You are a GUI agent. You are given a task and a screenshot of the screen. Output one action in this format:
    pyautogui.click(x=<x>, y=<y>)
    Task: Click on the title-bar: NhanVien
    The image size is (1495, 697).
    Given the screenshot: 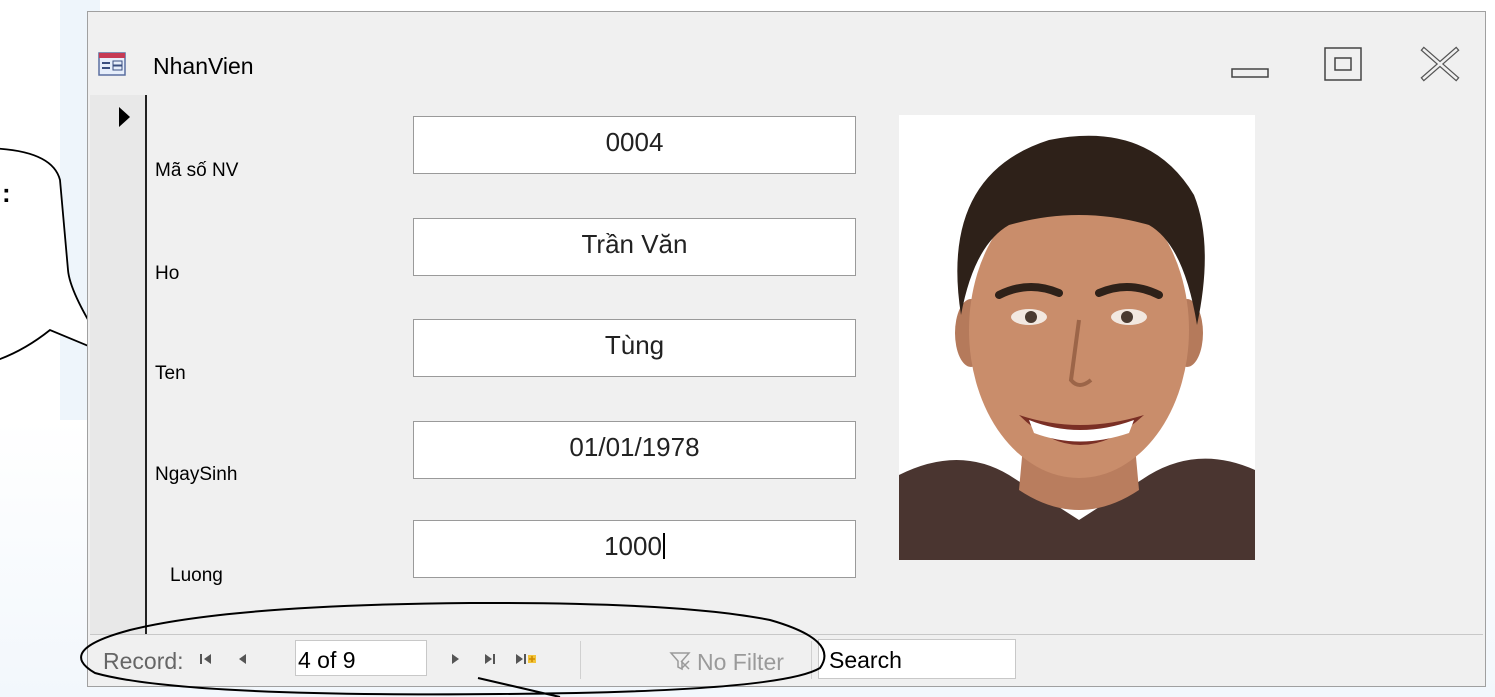 What is the action you would take?
    pyautogui.click(x=786, y=53)
    